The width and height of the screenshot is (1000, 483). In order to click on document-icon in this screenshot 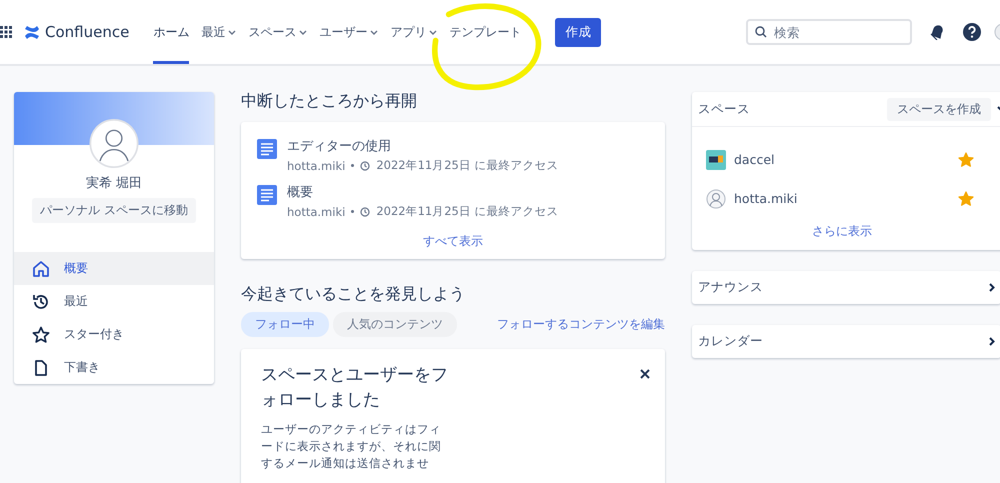, I will do `click(41, 367)`.